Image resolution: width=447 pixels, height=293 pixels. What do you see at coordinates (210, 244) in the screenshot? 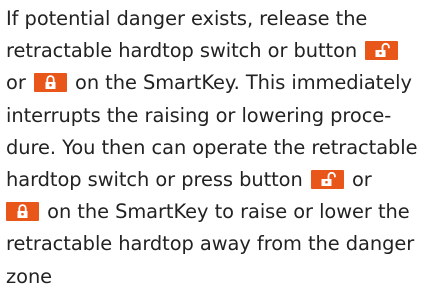
I see `text-fragment: retractable hardtop away from the danger` at bounding box center [210, 244].